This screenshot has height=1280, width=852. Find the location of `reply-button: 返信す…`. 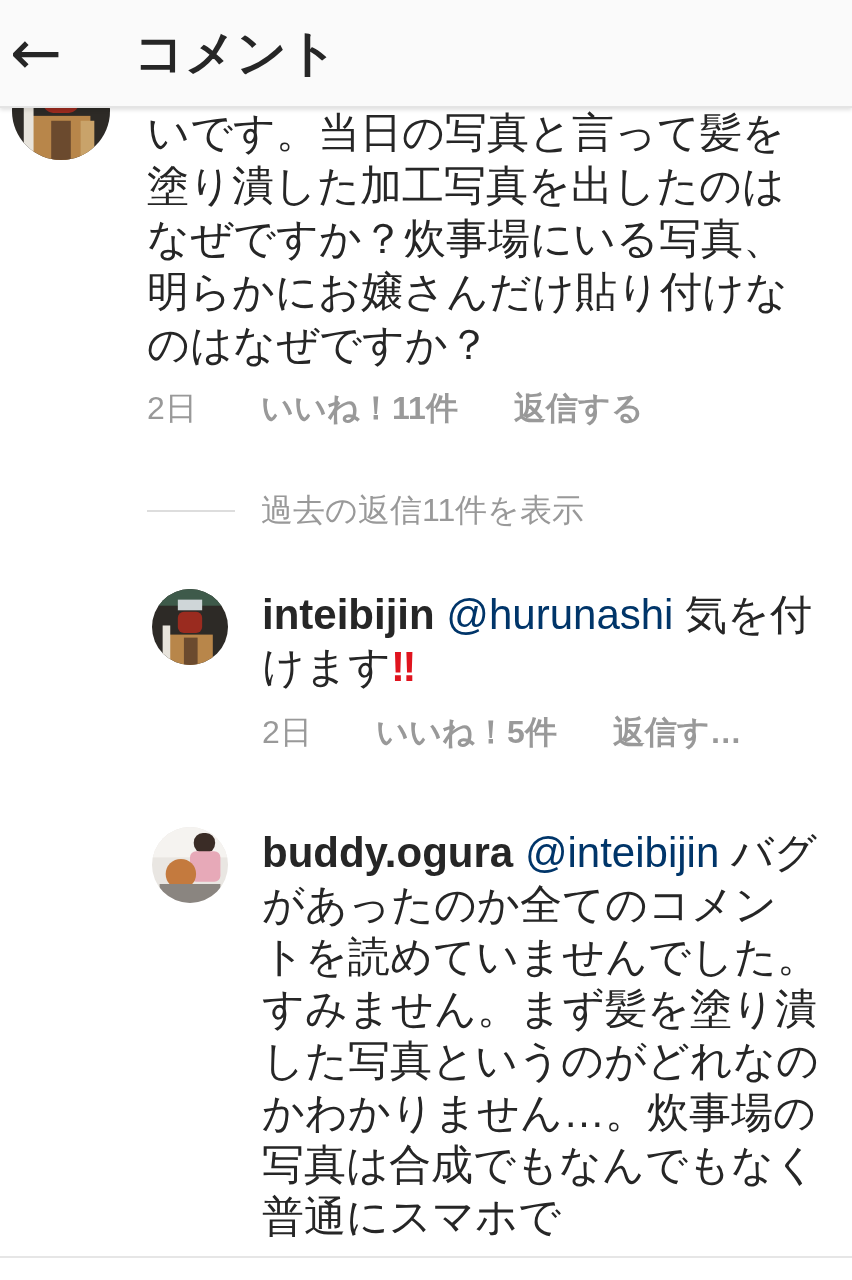

reply-button: 返信す… is located at coordinates (677, 733).